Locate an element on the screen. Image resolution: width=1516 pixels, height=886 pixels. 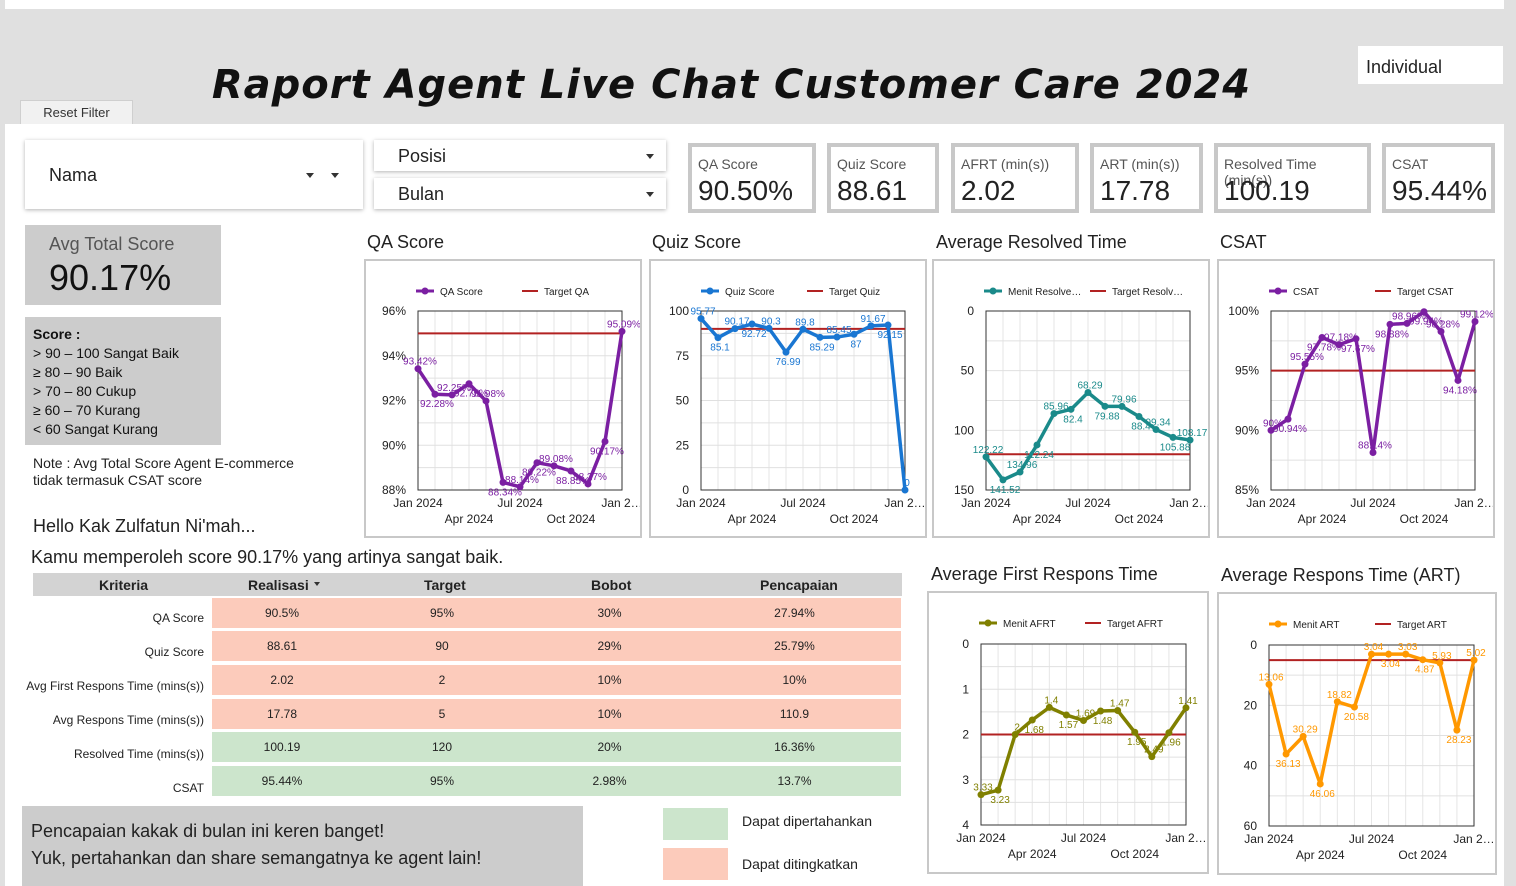
cell-pencapaian: 10% is located at coordinates (794, 680).